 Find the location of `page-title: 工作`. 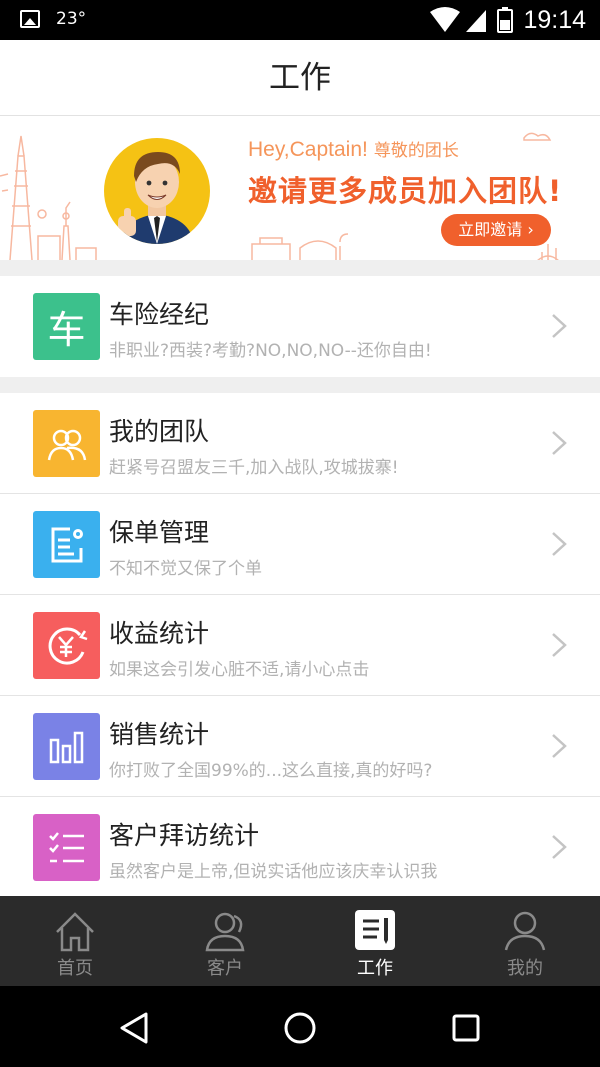

page-title: 工作 is located at coordinates (300, 78).